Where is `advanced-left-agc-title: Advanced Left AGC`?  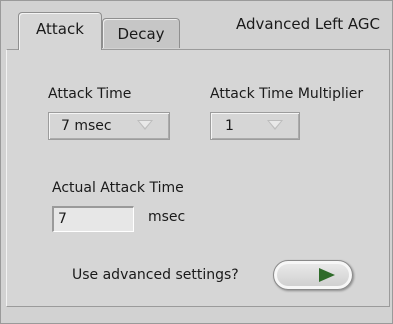
advanced-left-agc-title: Advanced Left AGC is located at coordinates (308, 24).